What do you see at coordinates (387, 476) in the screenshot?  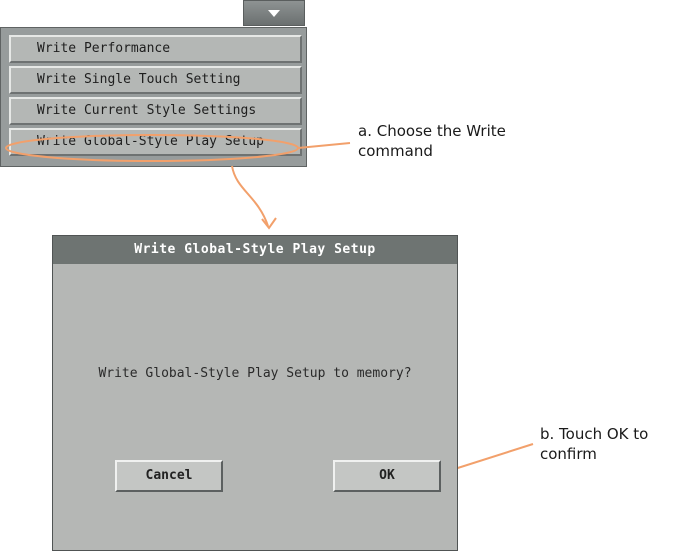 I see `ok-button: OK` at bounding box center [387, 476].